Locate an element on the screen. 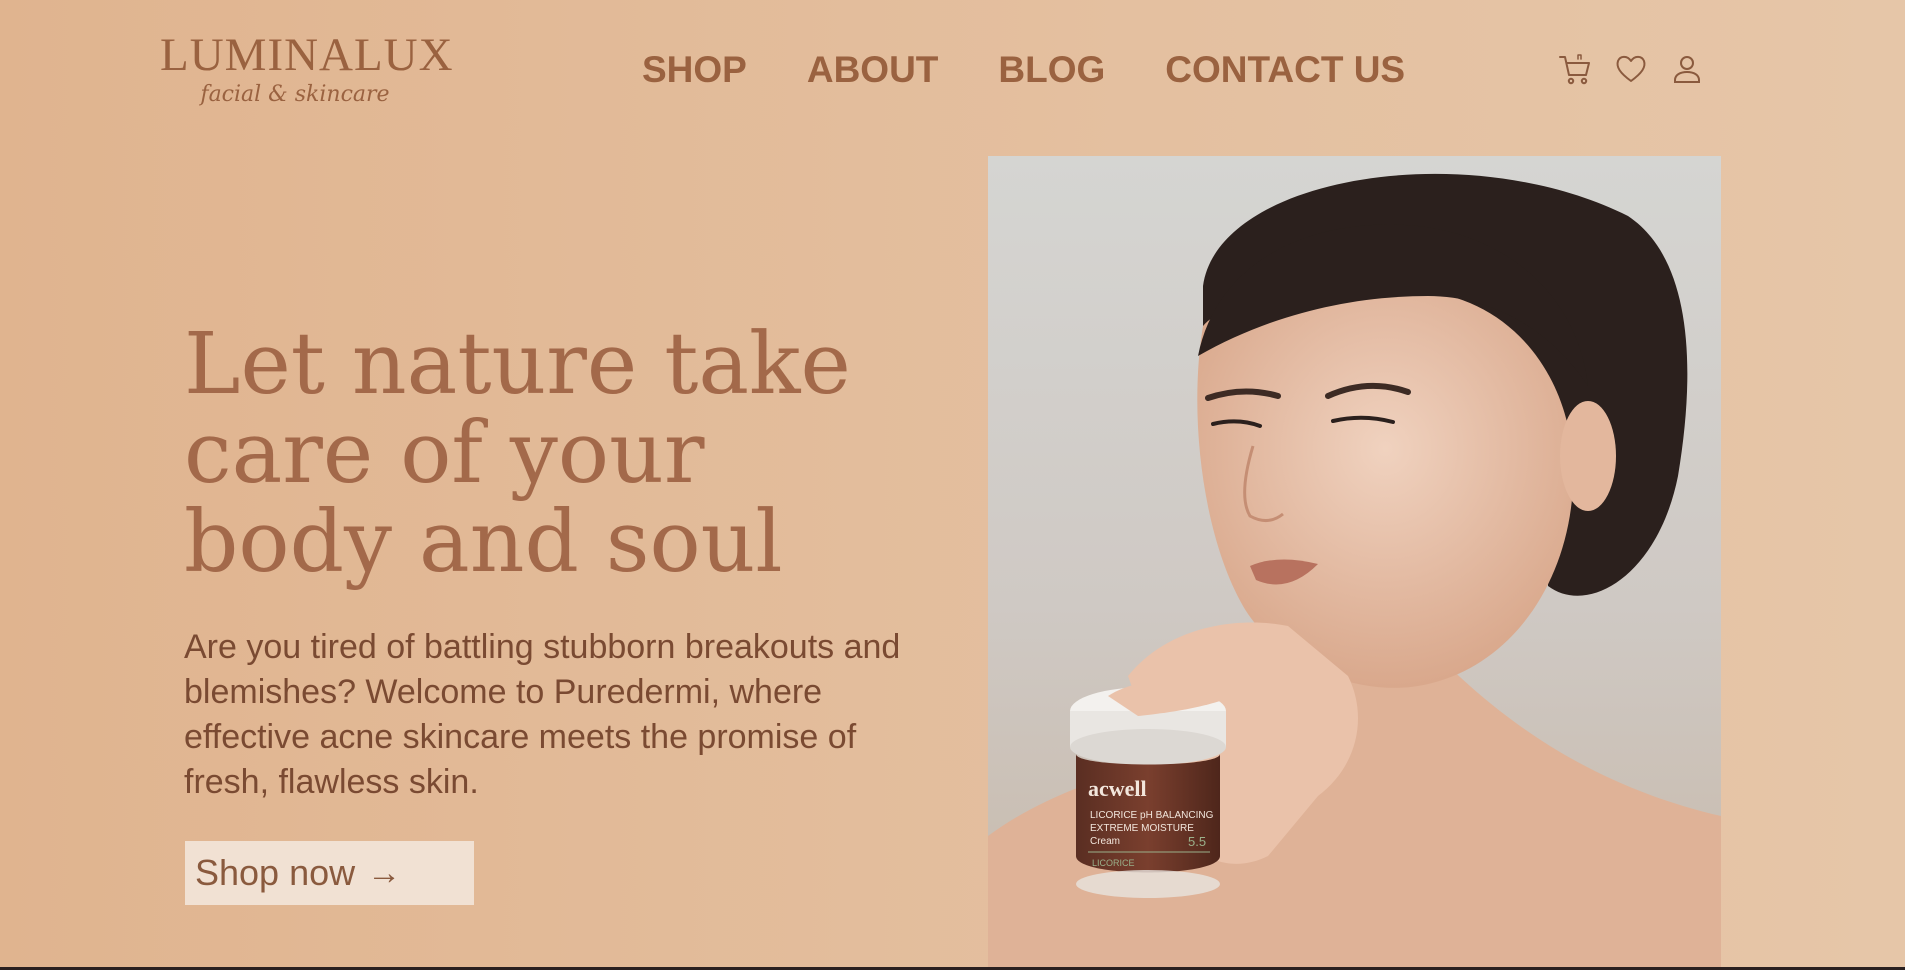  shop-now-button: Shop now → is located at coordinates (329, 873).